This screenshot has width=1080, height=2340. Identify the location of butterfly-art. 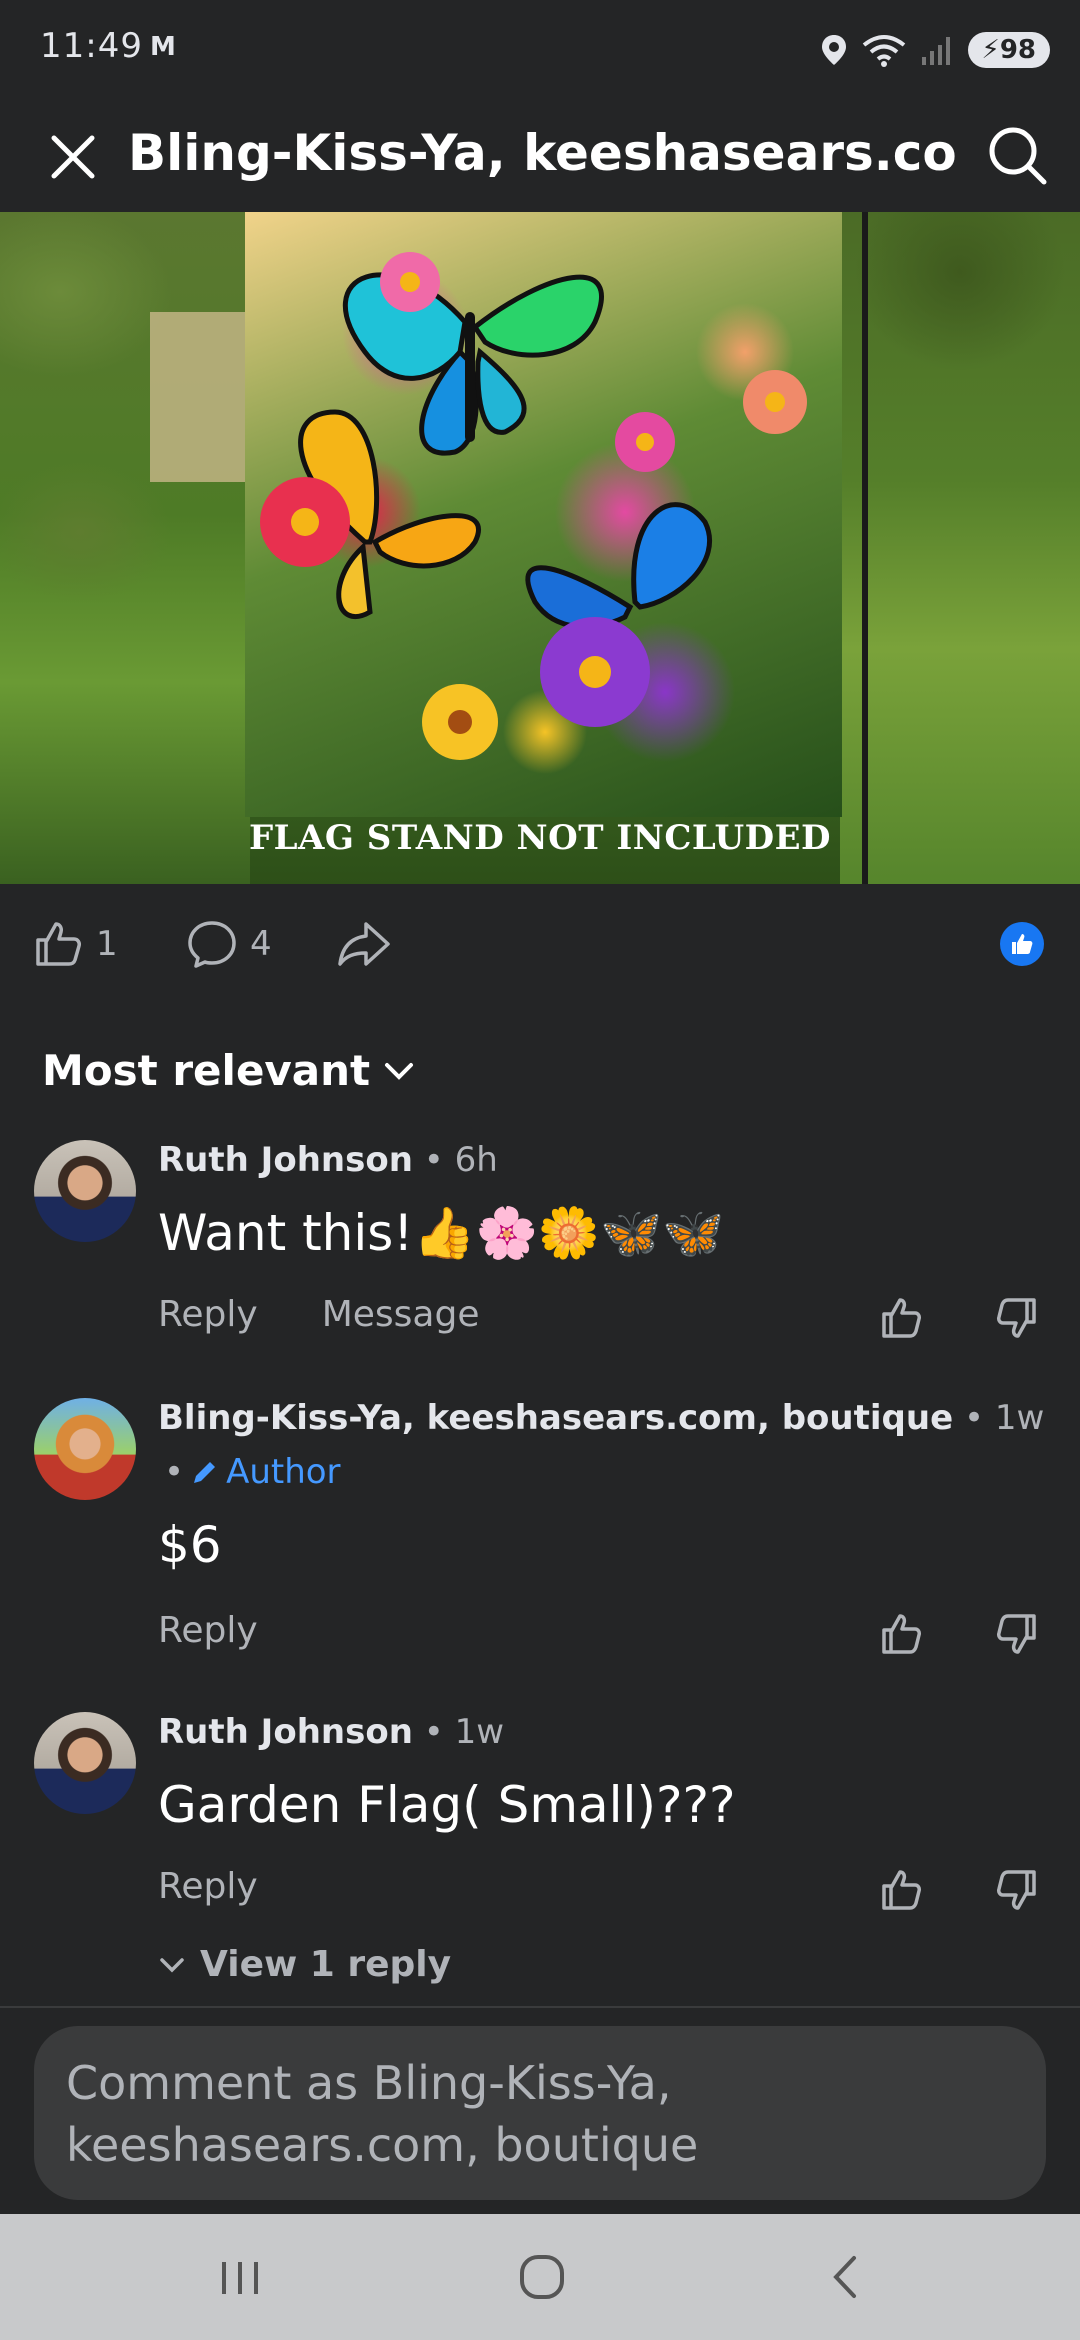
(533, 506).